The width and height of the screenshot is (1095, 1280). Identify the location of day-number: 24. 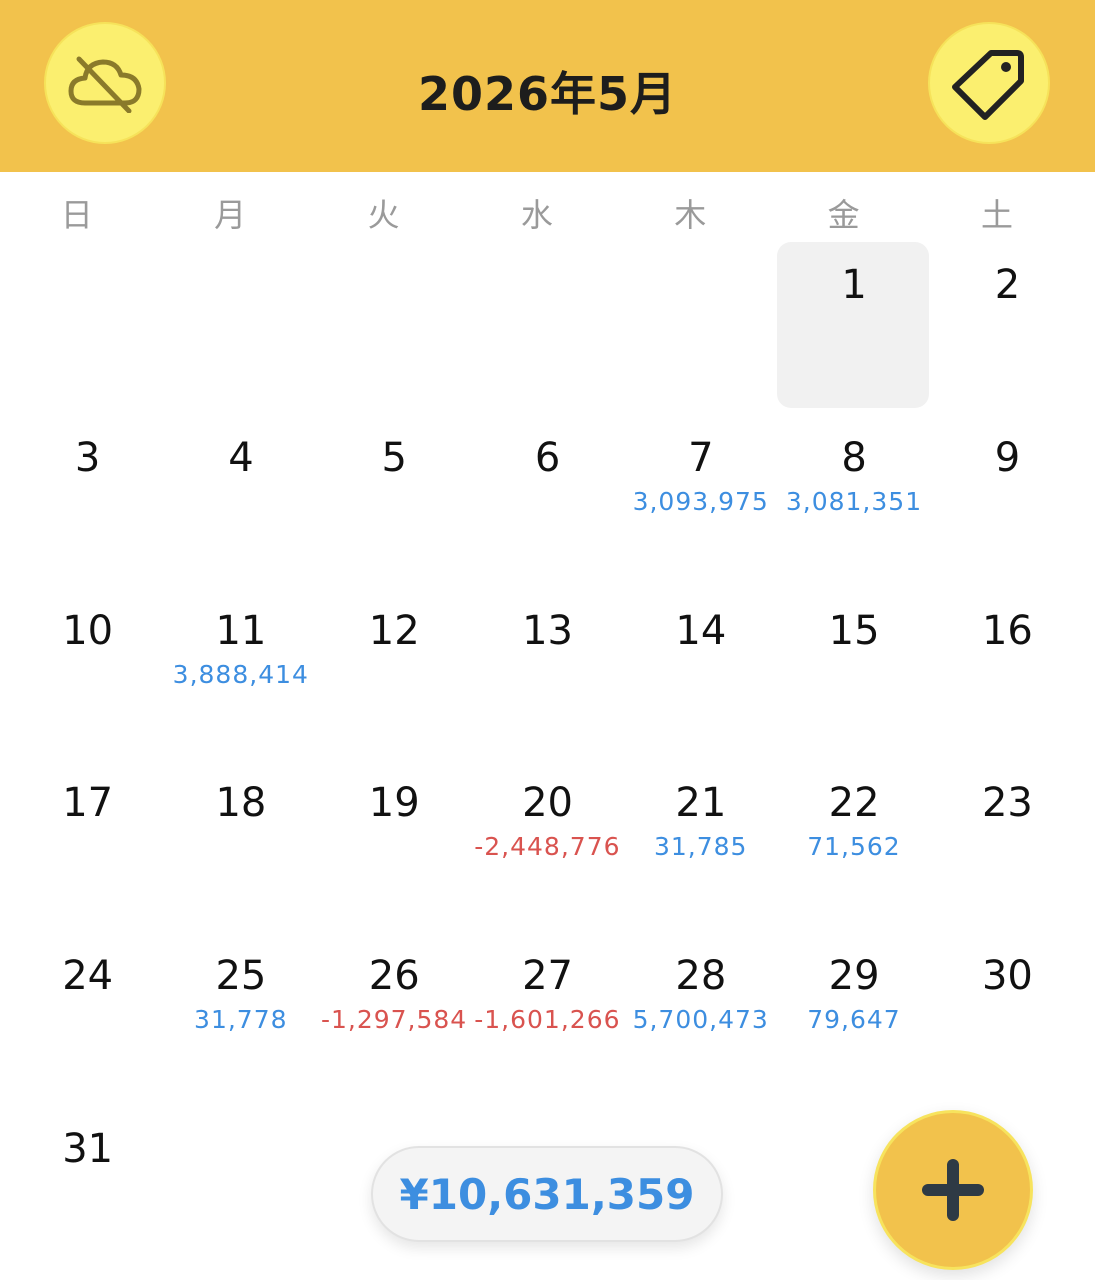
(88, 976).